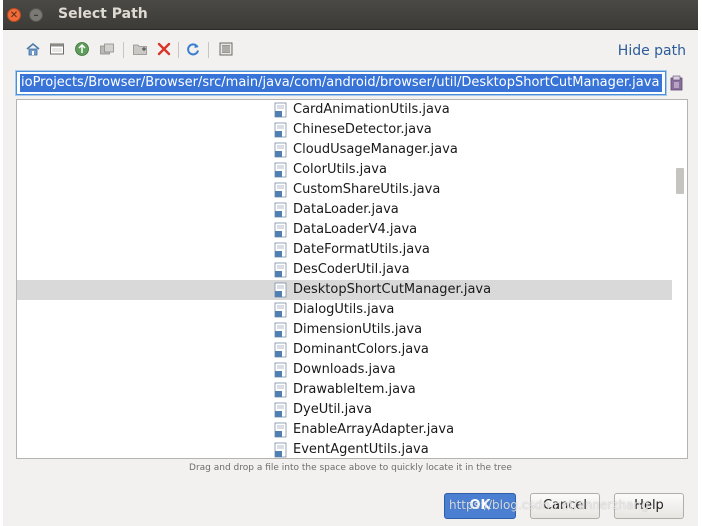 This screenshot has width=702, height=526. What do you see at coordinates (362, 129) in the screenshot?
I see `tree-row-label: ChineseDetector.java` at bounding box center [362, 129].